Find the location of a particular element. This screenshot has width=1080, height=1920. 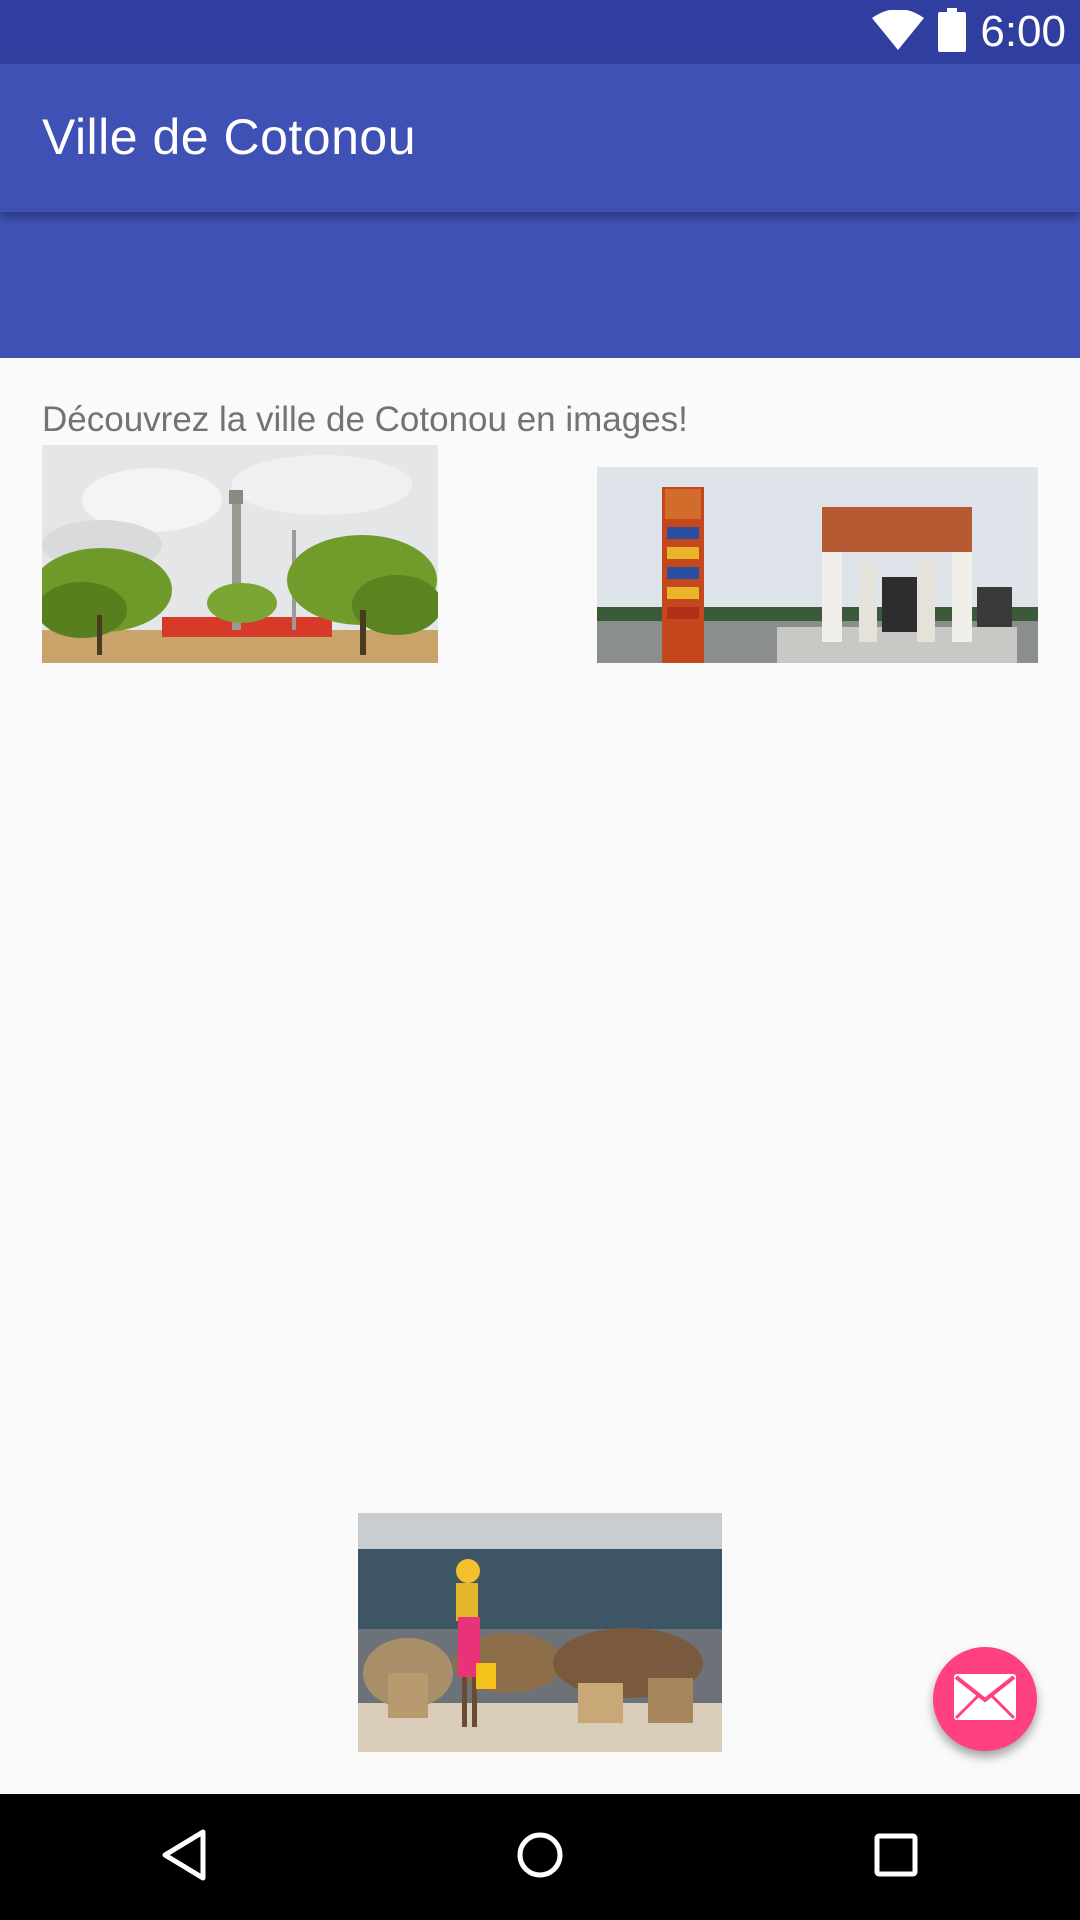

email-fab-button is located at coordinates (985, 1699).